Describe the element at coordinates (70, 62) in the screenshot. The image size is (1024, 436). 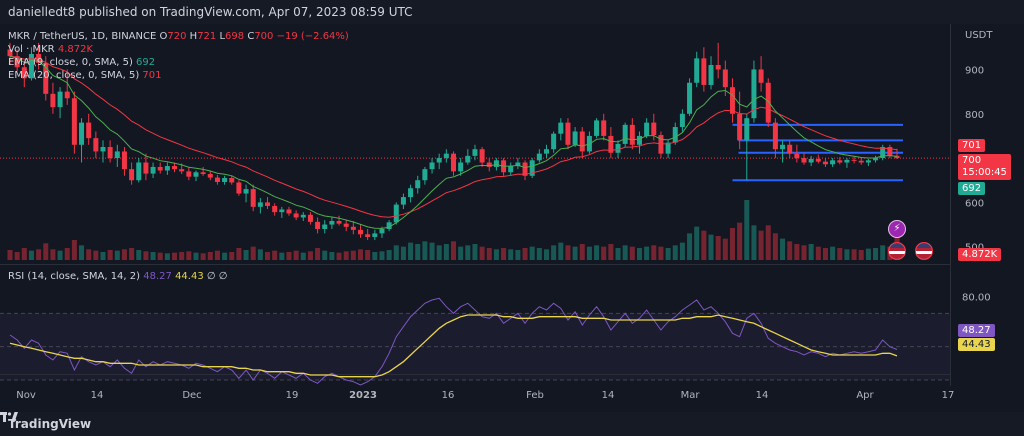
I see `legend-ema1-label: EMA (9, close, 0, SMA, 5)` at that location.